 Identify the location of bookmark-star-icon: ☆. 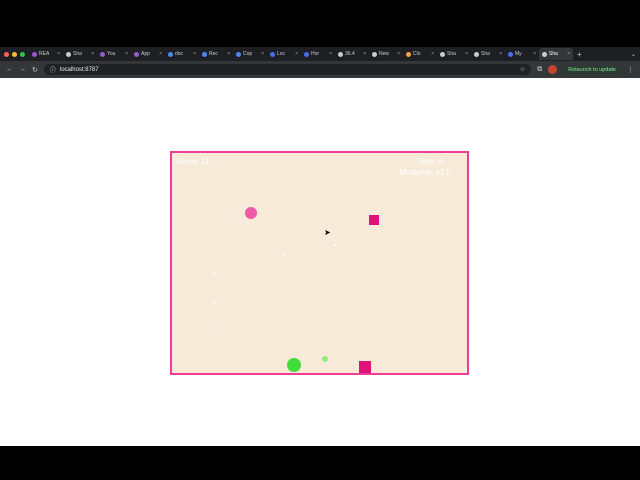
(522, 69).